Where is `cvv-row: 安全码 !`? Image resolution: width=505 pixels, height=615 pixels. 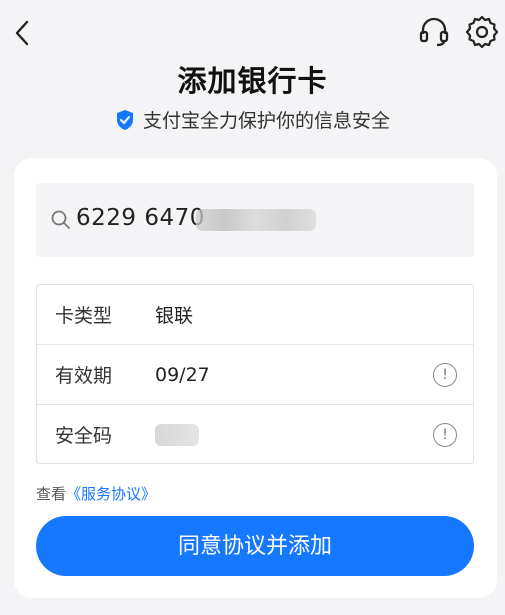
cvv-row: 安全码 ! is located at coordinates (255, 434).